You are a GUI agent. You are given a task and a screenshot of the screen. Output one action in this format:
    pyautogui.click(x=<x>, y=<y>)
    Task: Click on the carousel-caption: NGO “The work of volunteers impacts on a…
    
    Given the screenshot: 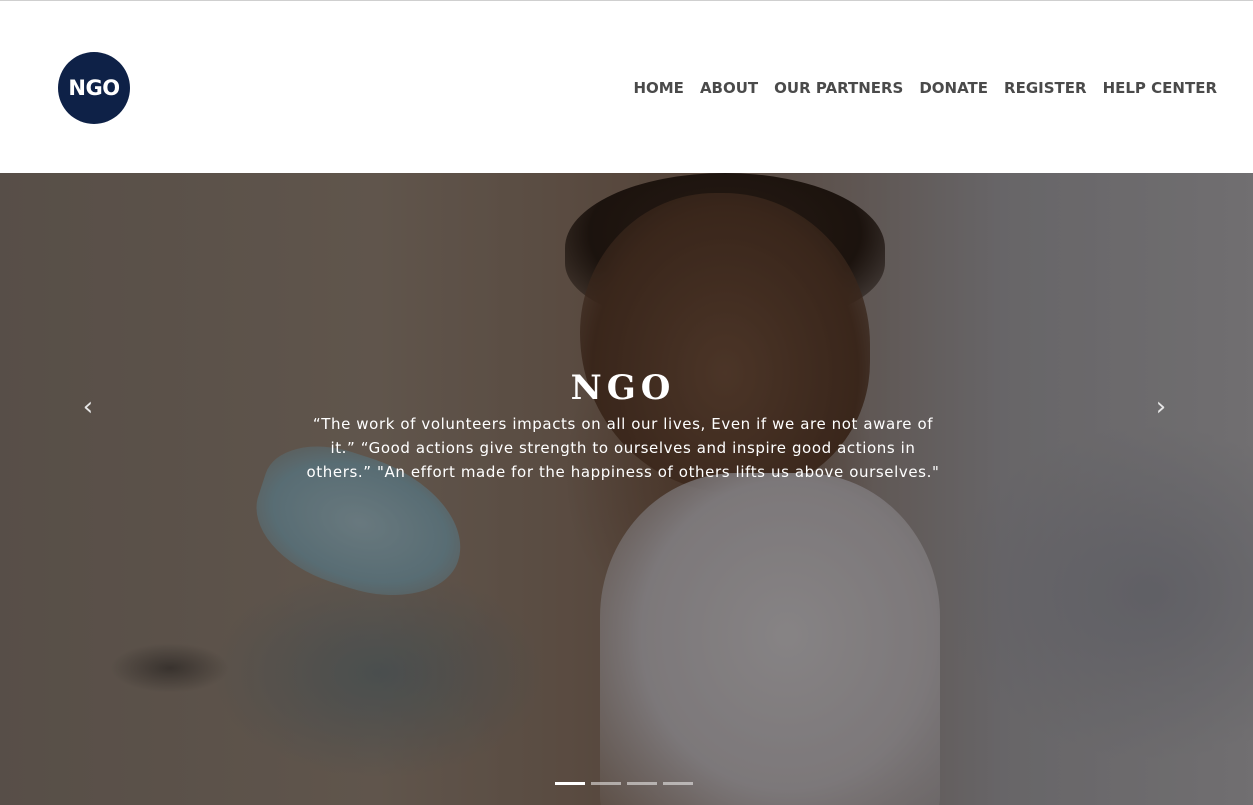 What is the action you would take?
    pyautogui.click(x=623, y=426)
    